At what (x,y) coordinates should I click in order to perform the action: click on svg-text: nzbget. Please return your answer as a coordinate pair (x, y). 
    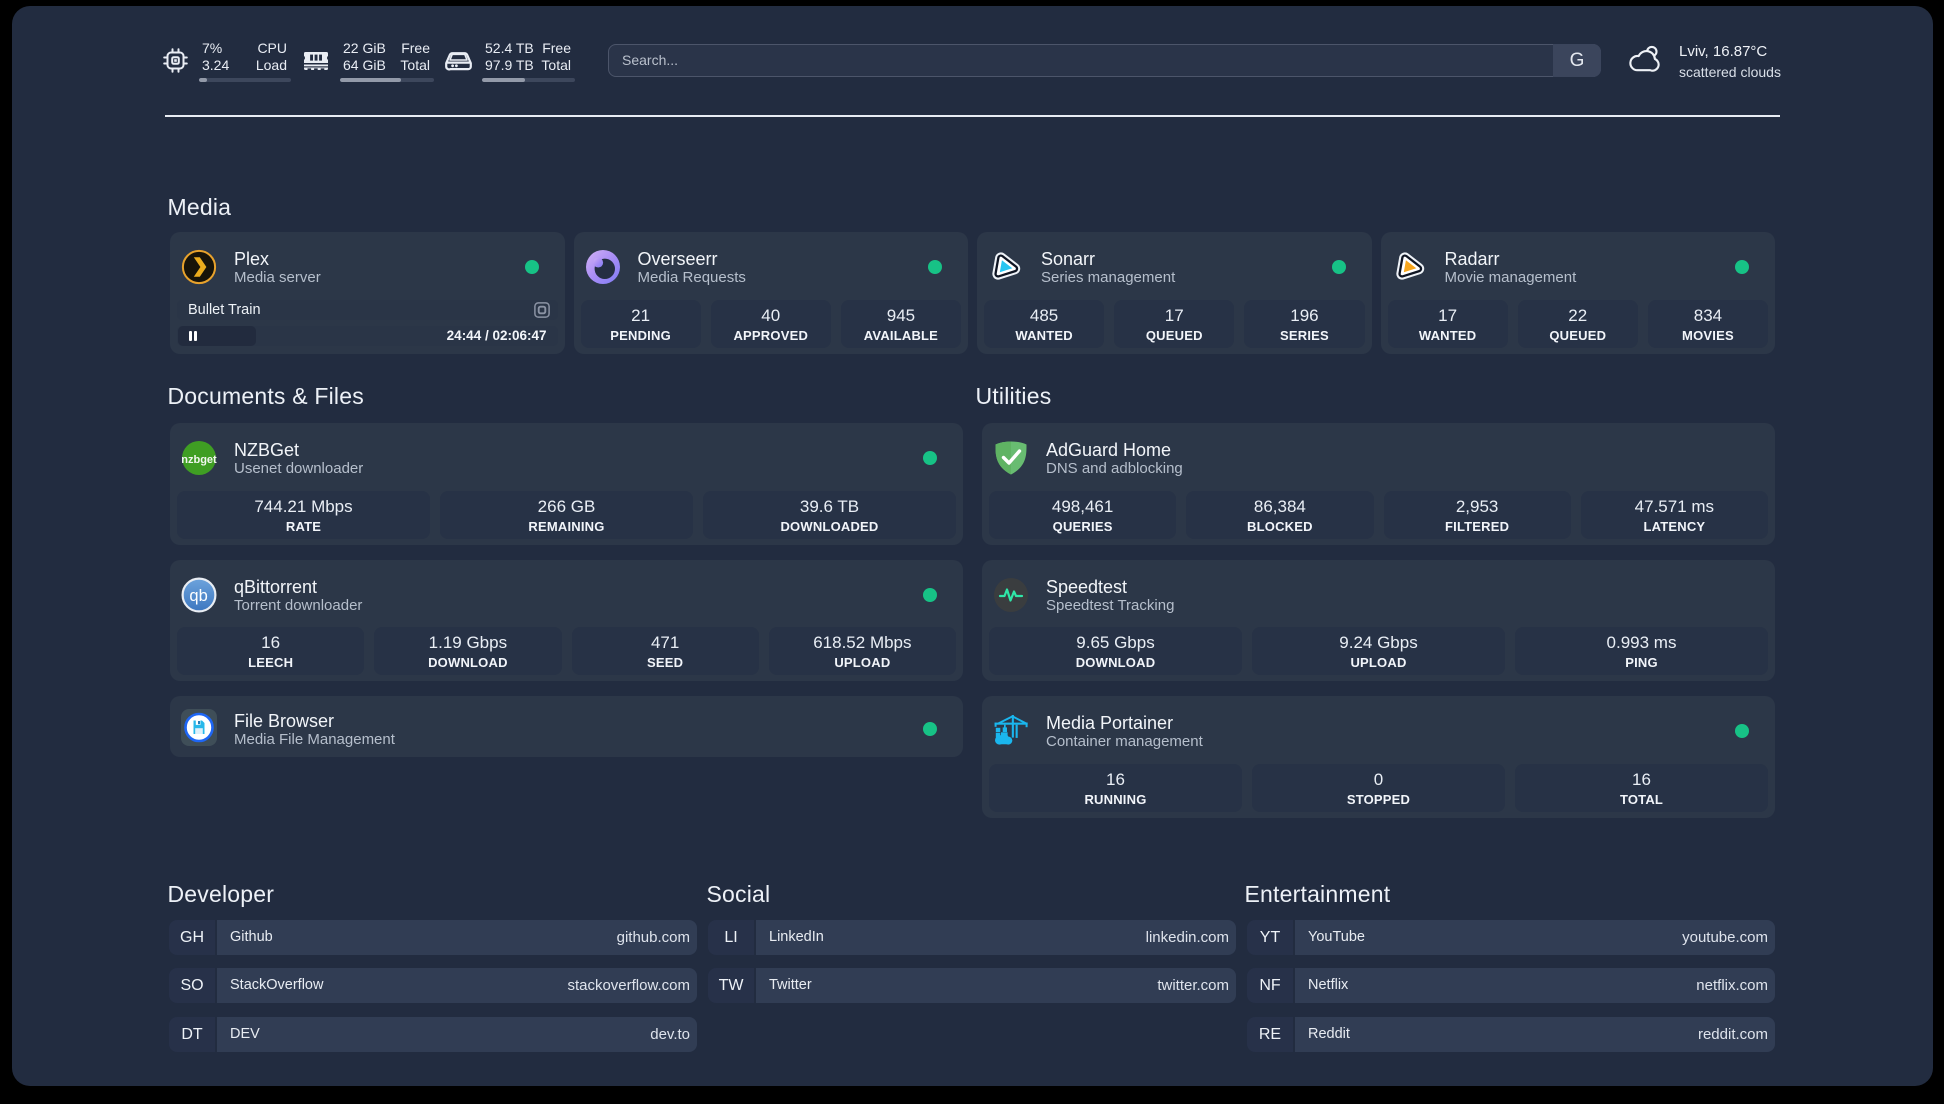
    Looking at the image, I should click on (199, 460).